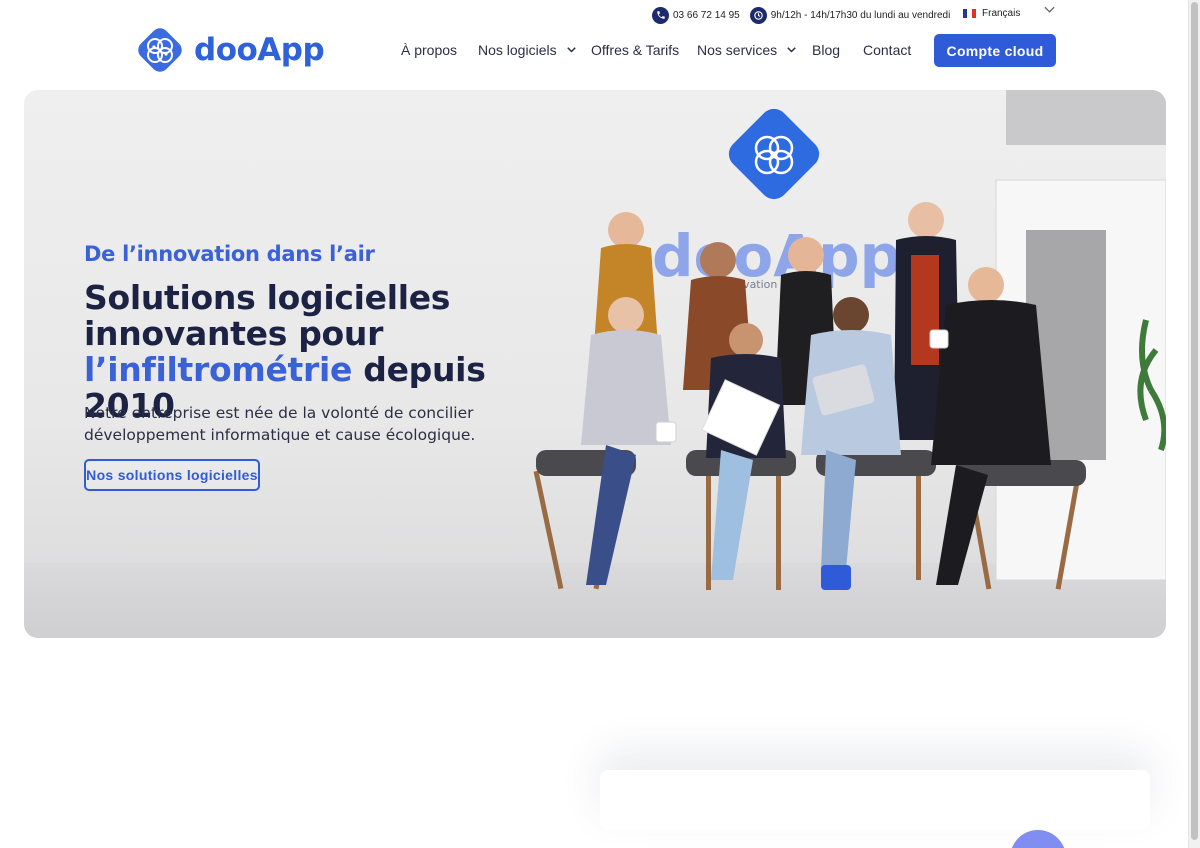  I want to click on floating-card, so click(875, 800).